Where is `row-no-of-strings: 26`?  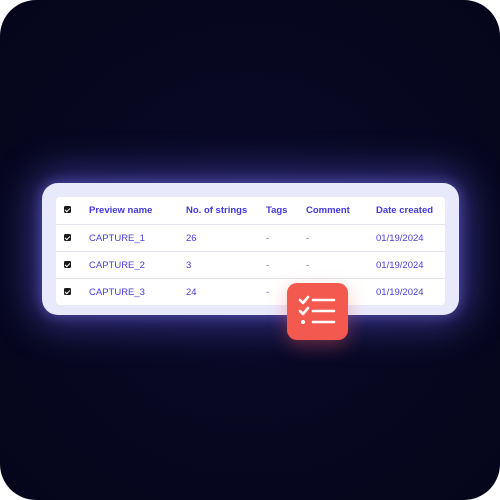 row-no-of-strings: 26 is located at coordinates (191, 238).